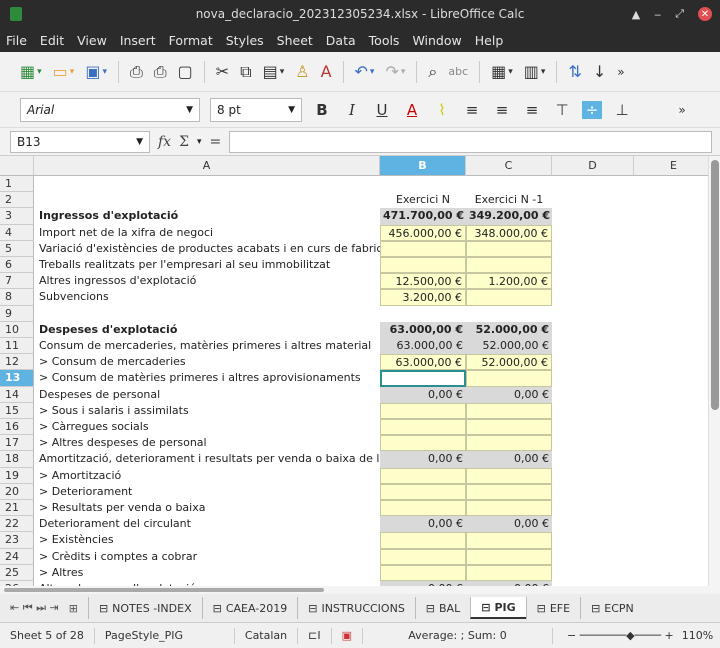 The height and width of the screenshot is (648, 720). What do you see at coordinates (423, 200) in the screenshot?
I see `cell-value: Exercici N` at bounding box center [423, 200].